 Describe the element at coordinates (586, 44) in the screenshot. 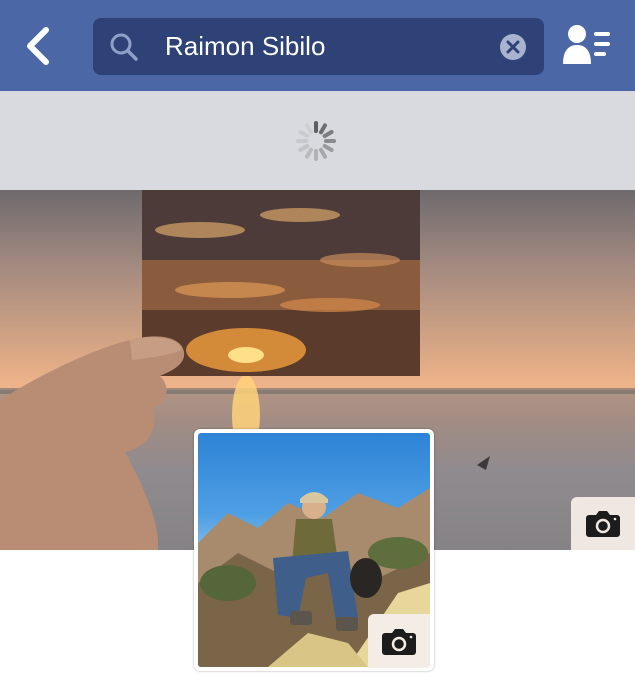

I see `friend-list-icon` at that location.